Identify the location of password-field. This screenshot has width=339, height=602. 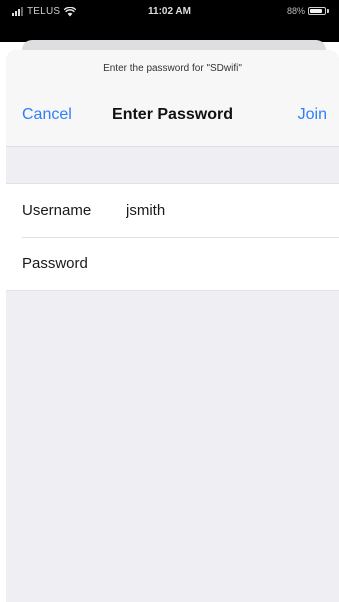
(232, 263).